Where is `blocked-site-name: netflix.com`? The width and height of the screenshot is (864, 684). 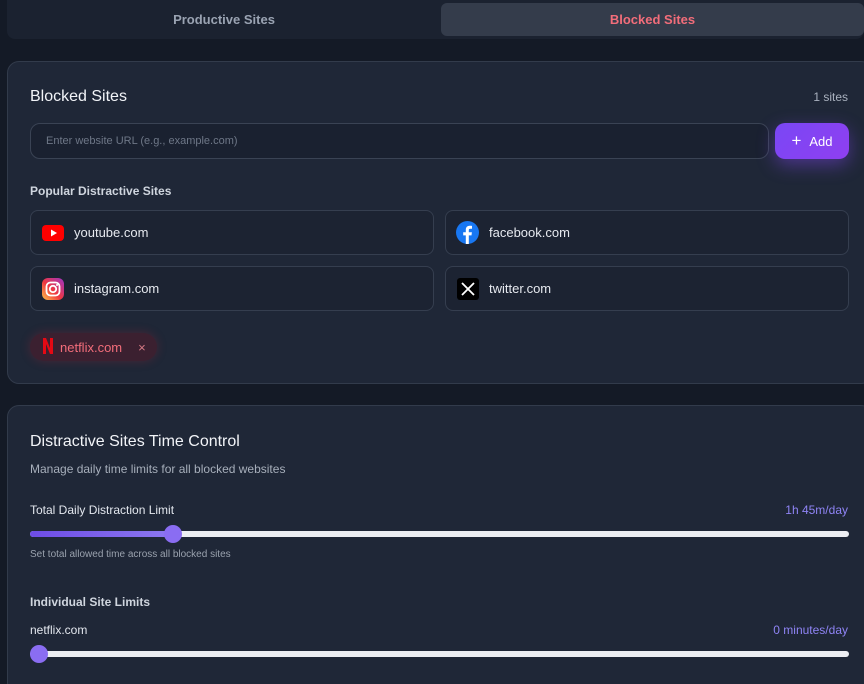 blocked-site-name: netflix.com is located at coordinates (91, 347).